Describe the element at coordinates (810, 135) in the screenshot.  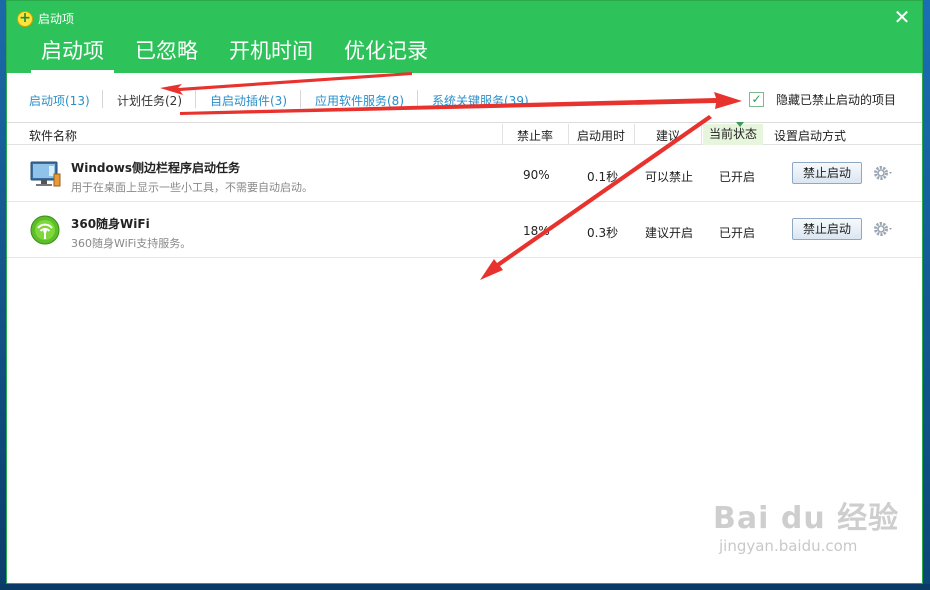
I see `column-header-set-mode: 设置启动方式` at that location.